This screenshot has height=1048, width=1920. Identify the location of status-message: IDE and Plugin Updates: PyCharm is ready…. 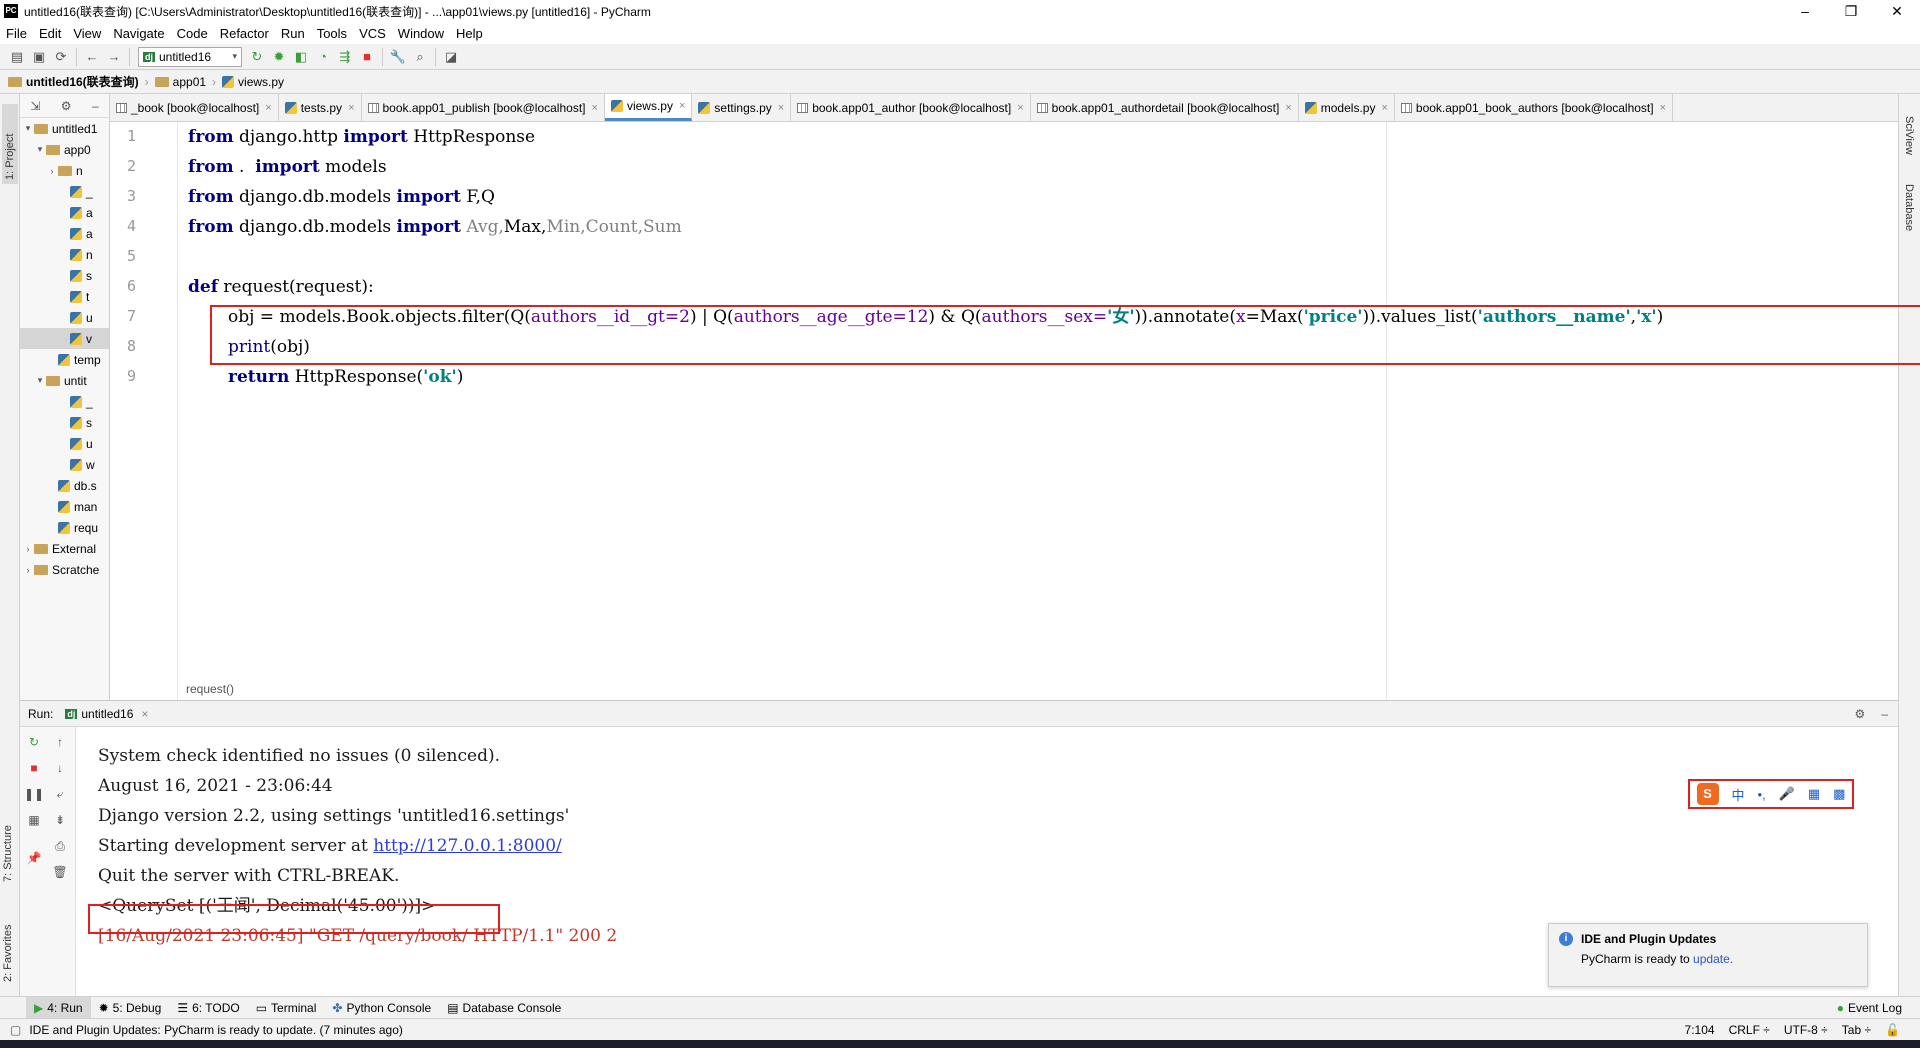
(216, 1030).